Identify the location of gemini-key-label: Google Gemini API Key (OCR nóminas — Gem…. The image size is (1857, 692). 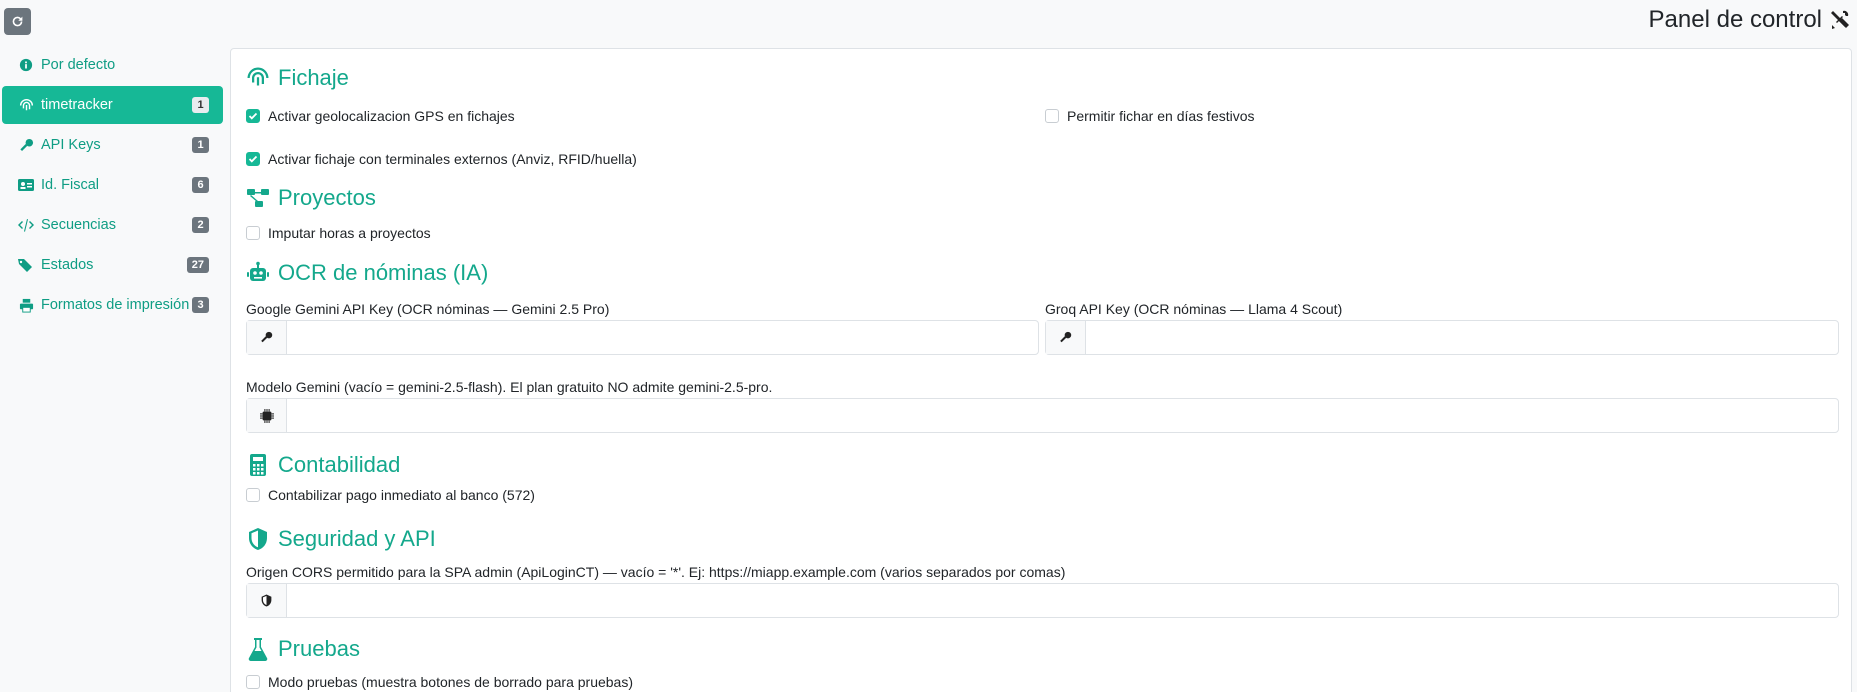
(428, 309).